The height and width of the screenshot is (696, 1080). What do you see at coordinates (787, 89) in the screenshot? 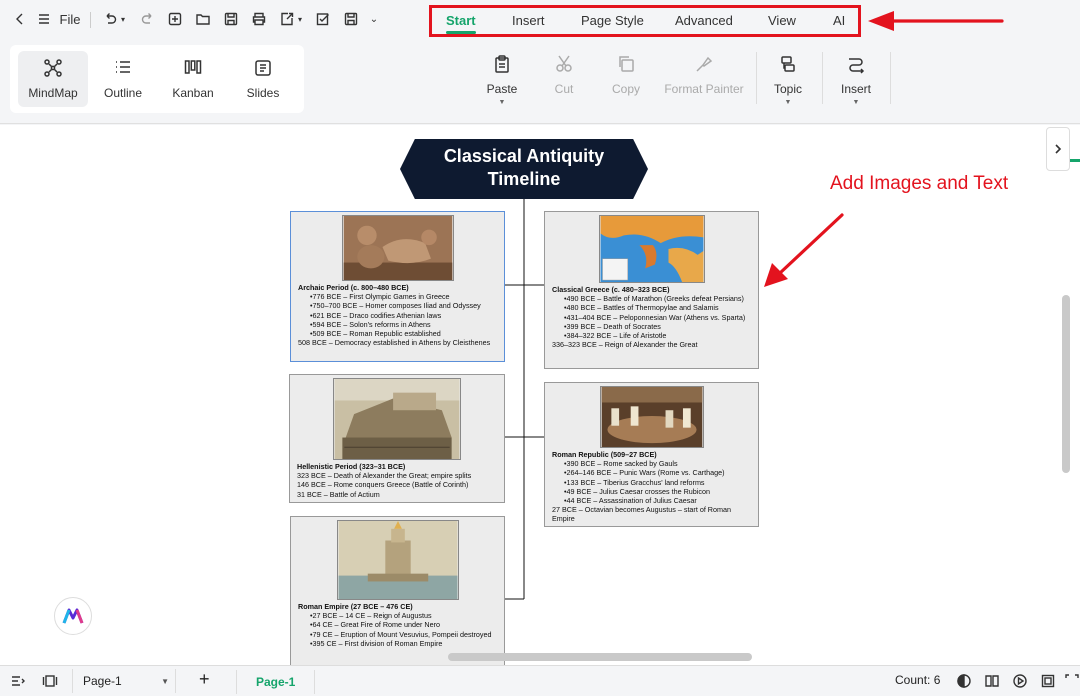
I see `topic-label: Topic` at bounding box center [787, 89].